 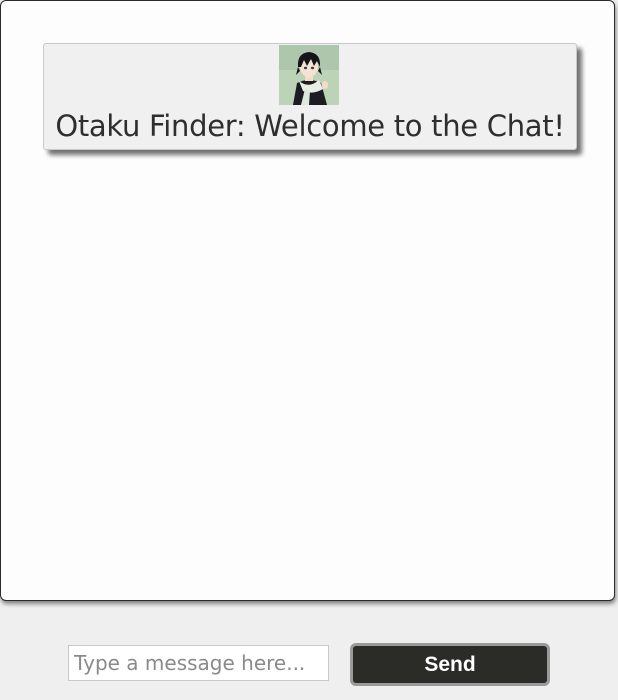 I want to click on welcome-message-card: Otaku Finder: Welcome to the Chat!, so click(x=310, y=96).